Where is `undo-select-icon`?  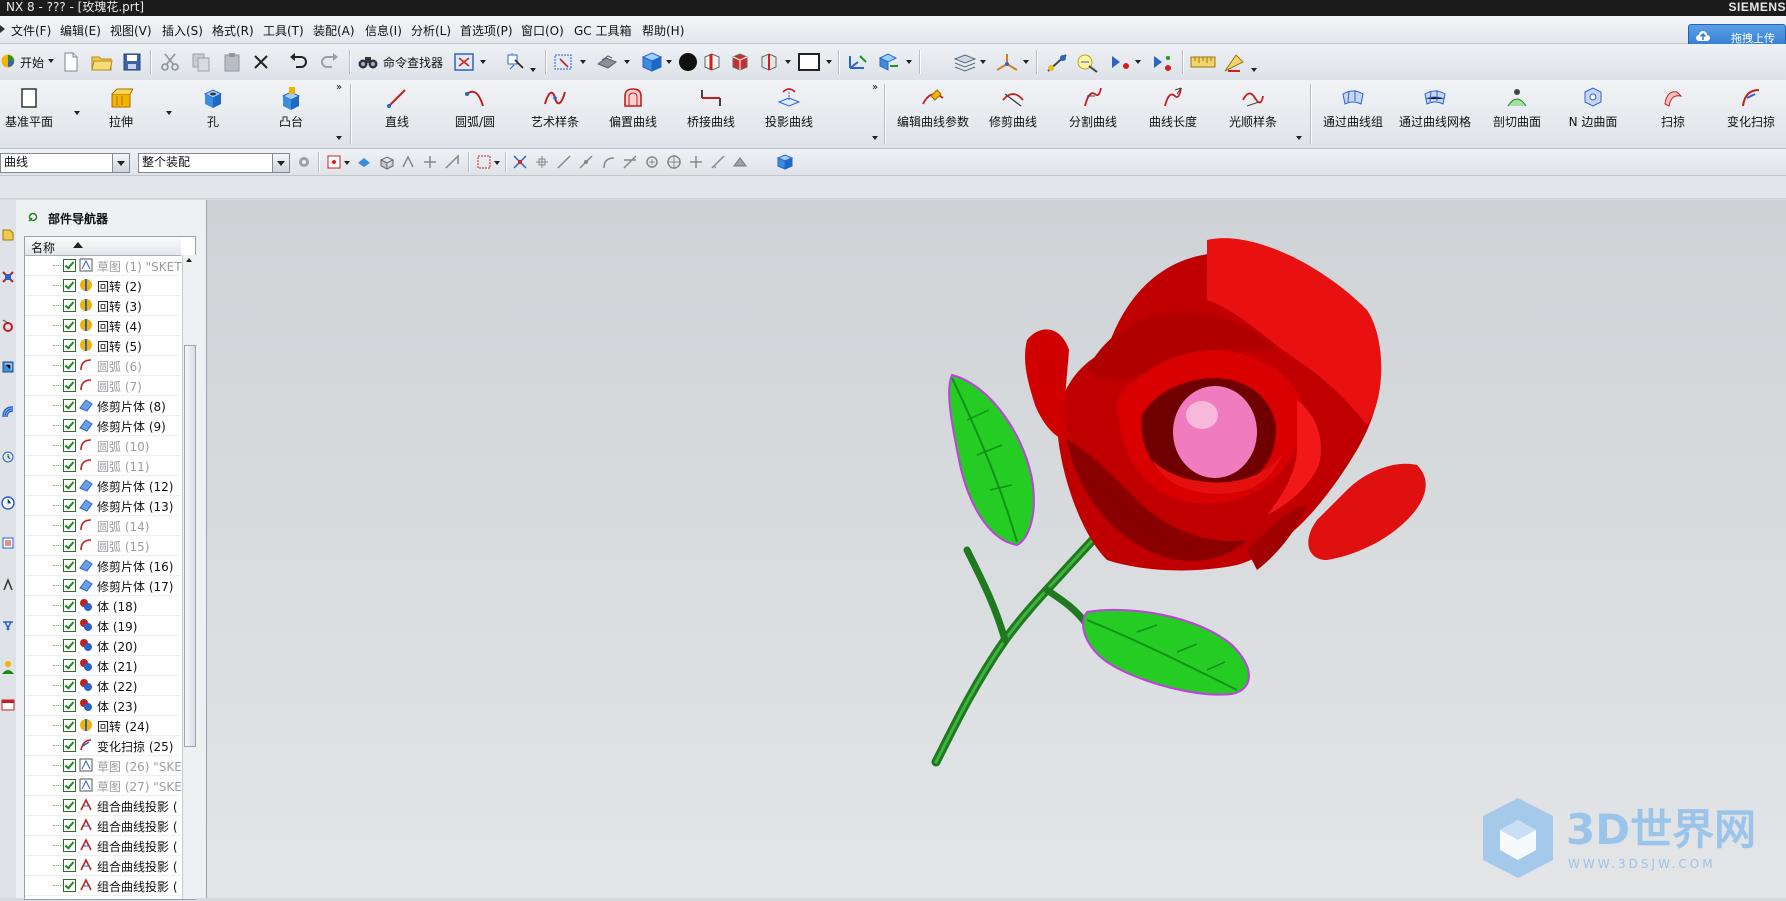
undo-select-icon is located at coordinates (364, 162).